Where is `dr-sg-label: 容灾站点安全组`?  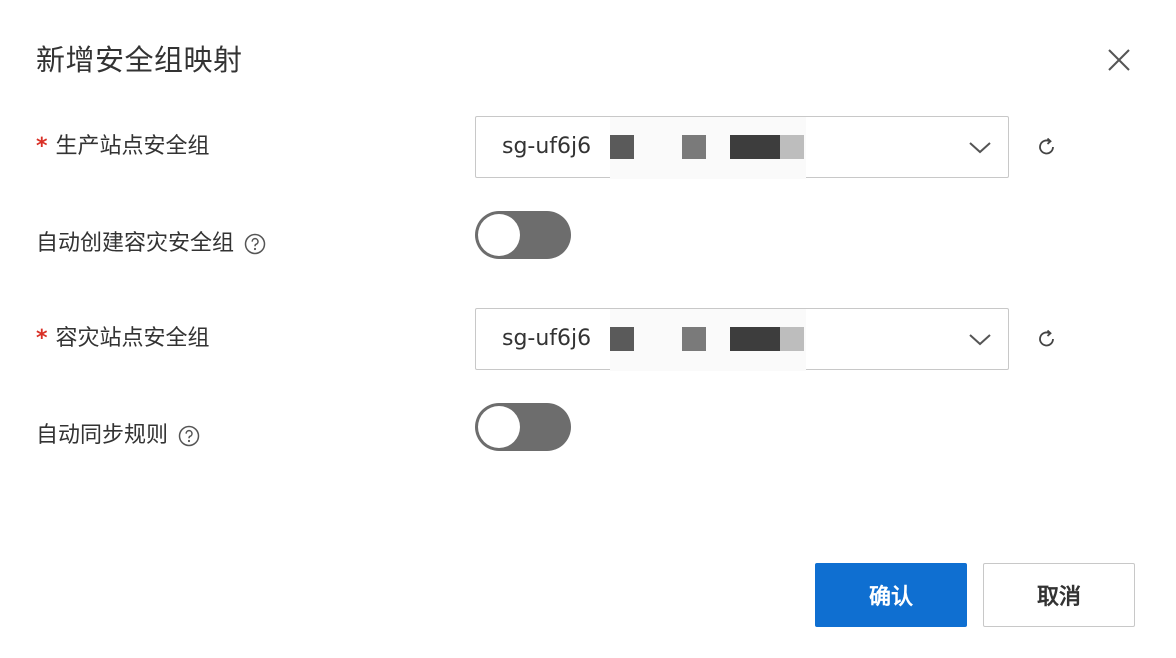
dr-sg-label: 容灾站点安全组 is located at coordinates (132, 338).